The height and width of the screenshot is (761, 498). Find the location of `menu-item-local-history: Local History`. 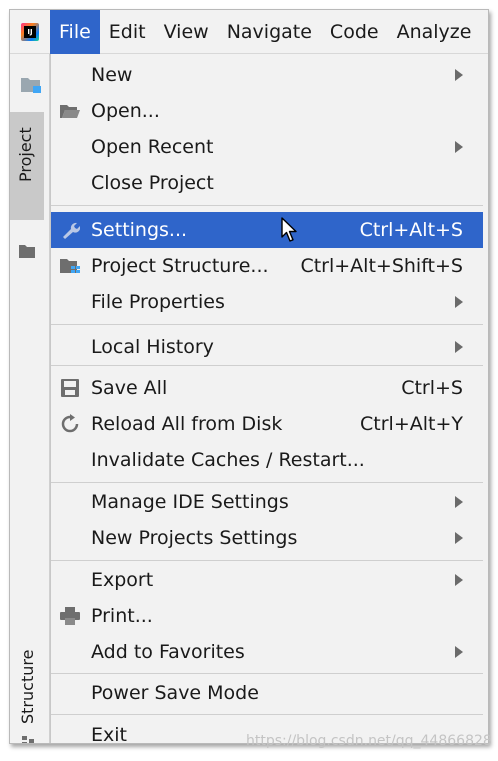

menu-item-local-history: Local History is located at coordinates (267, 347).